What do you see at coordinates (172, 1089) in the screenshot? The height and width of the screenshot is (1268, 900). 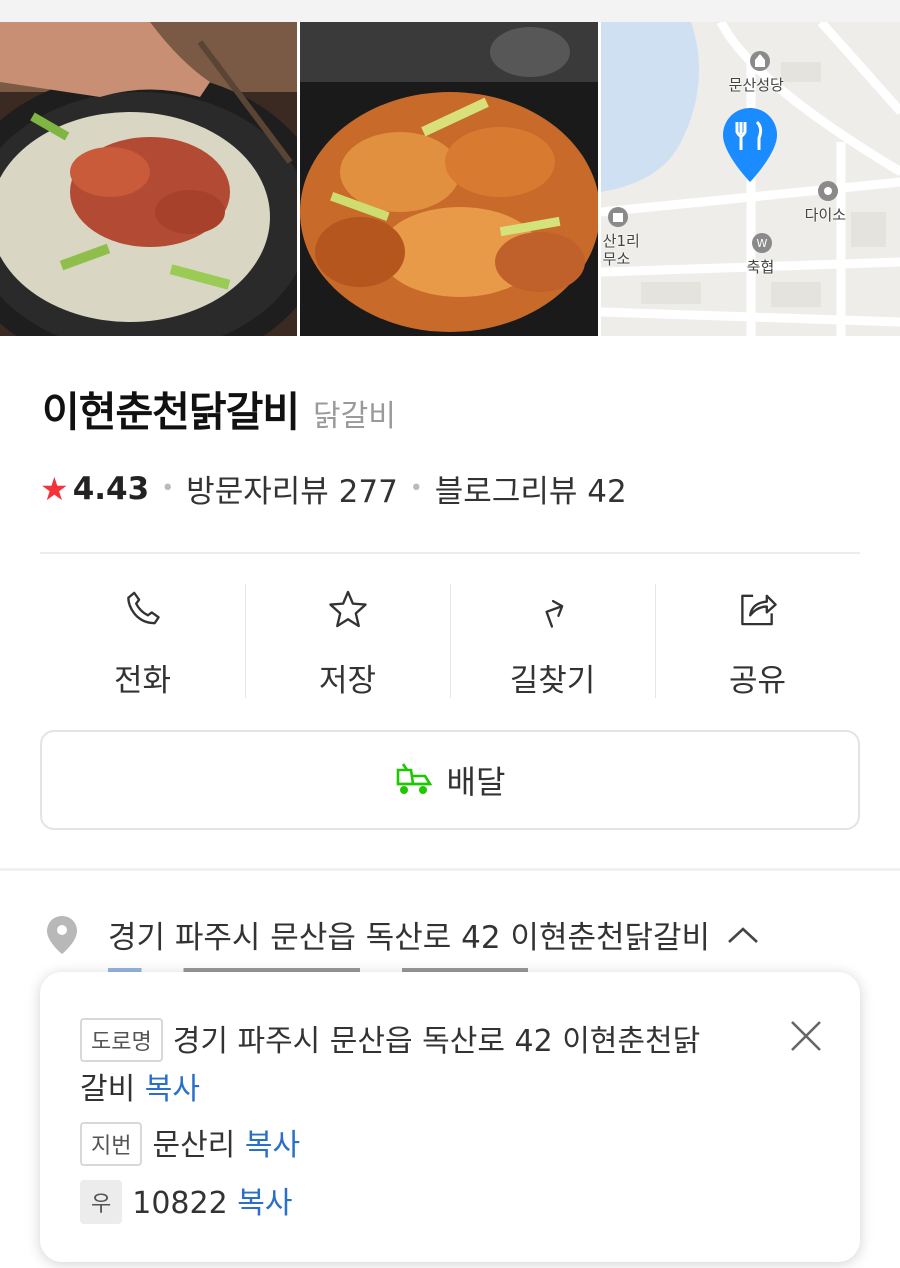 I see `copy-road-address-button: 복사` at bounding box center [172, 1089].